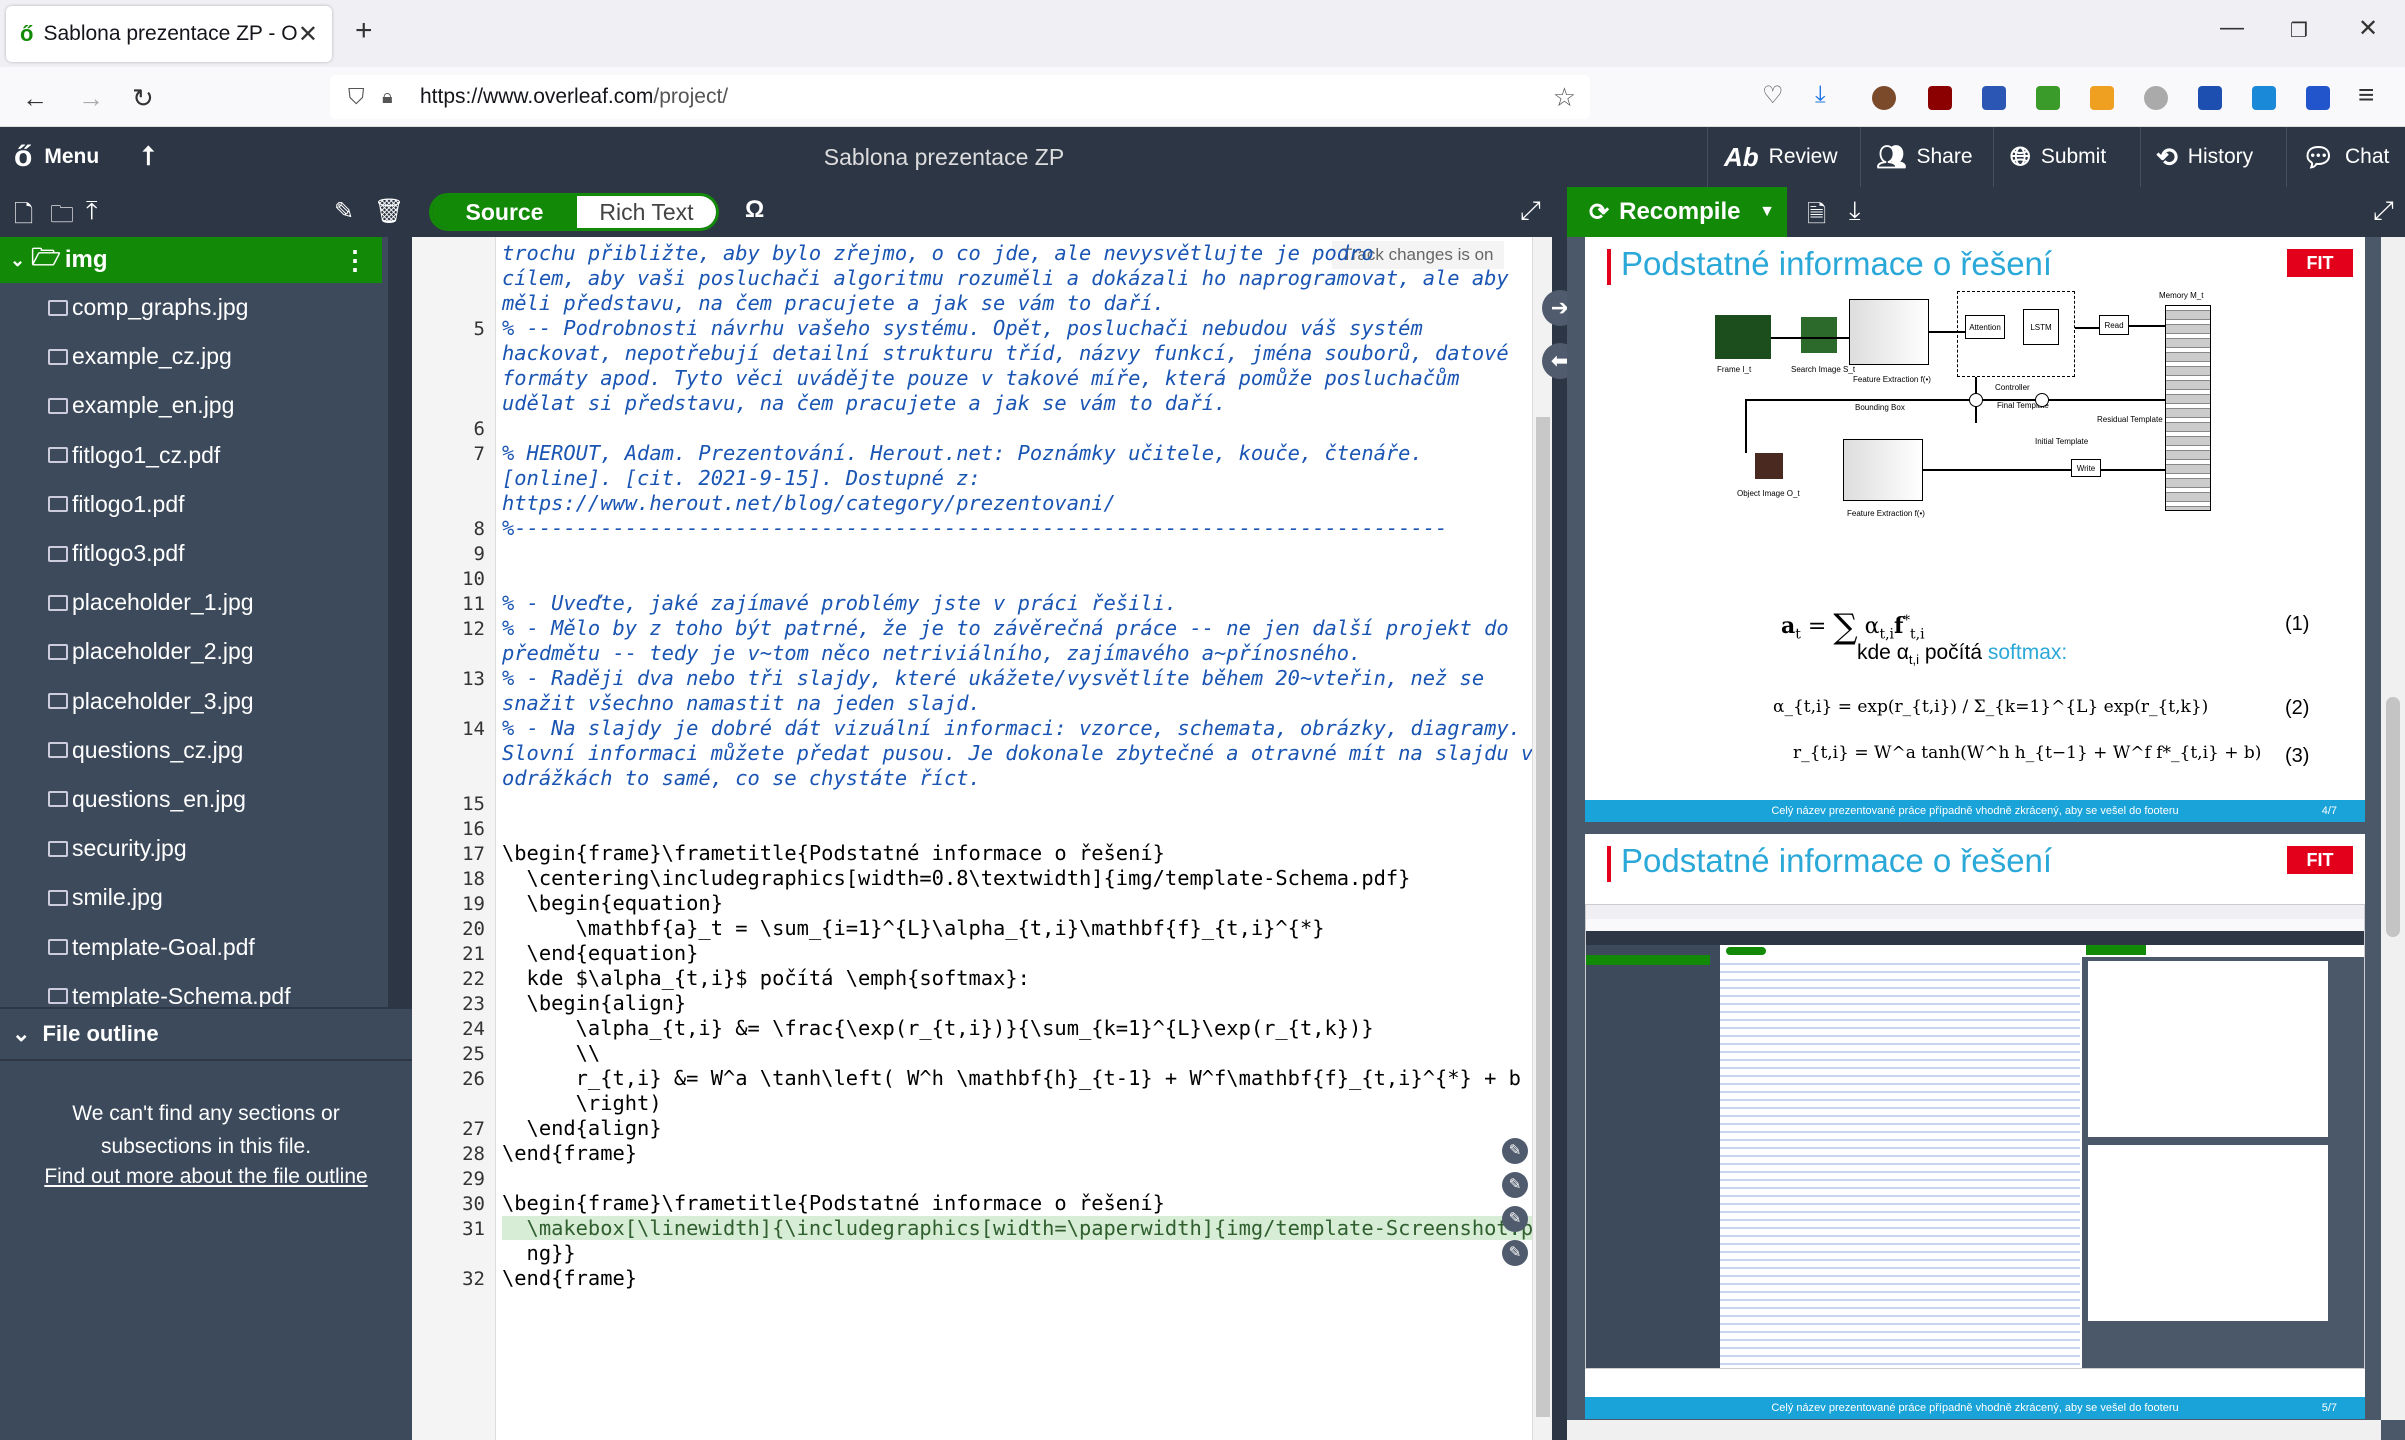 This screenshot has width=2405, height=1440. I want to click on recompile-button: ⟳ Recompile ▼, so click(1677, 212).